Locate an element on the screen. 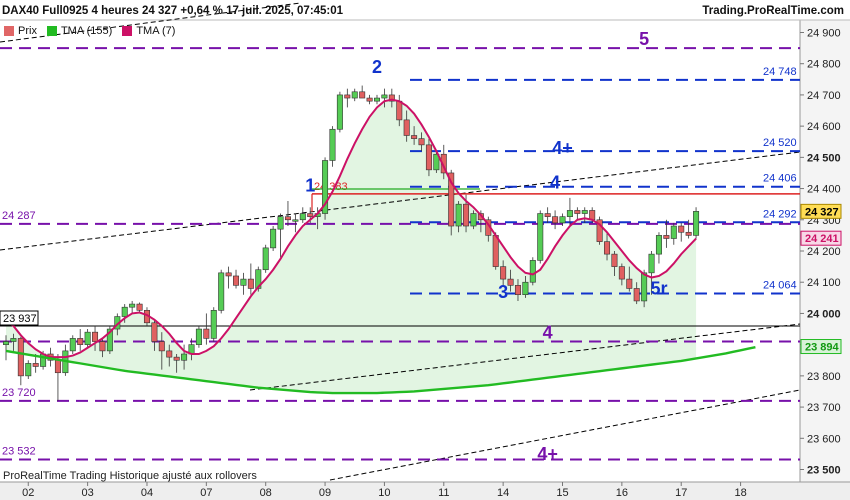  legend-swatch-tma7 is located at coordinates (127, 30).